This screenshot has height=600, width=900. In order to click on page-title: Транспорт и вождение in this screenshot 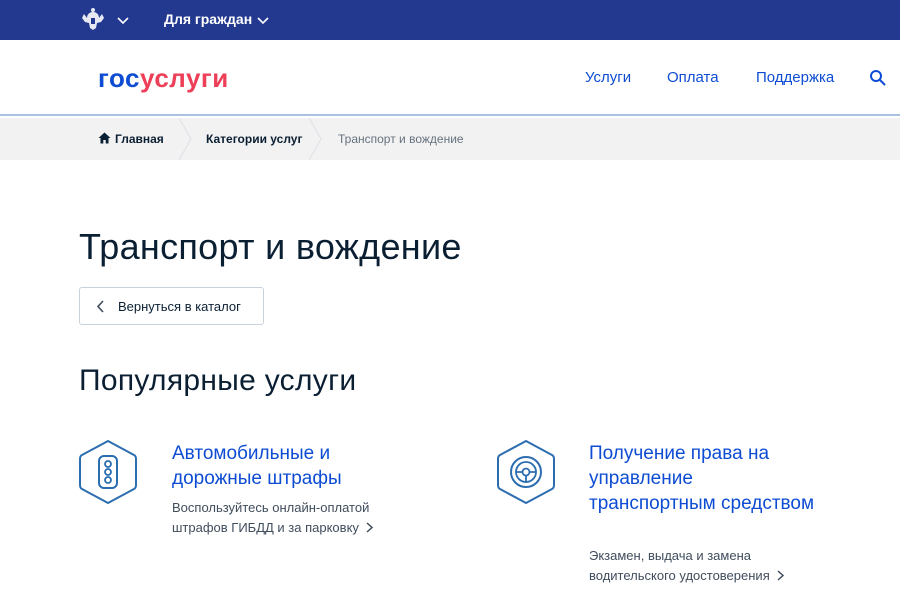, I will do `click(270, 246)`.